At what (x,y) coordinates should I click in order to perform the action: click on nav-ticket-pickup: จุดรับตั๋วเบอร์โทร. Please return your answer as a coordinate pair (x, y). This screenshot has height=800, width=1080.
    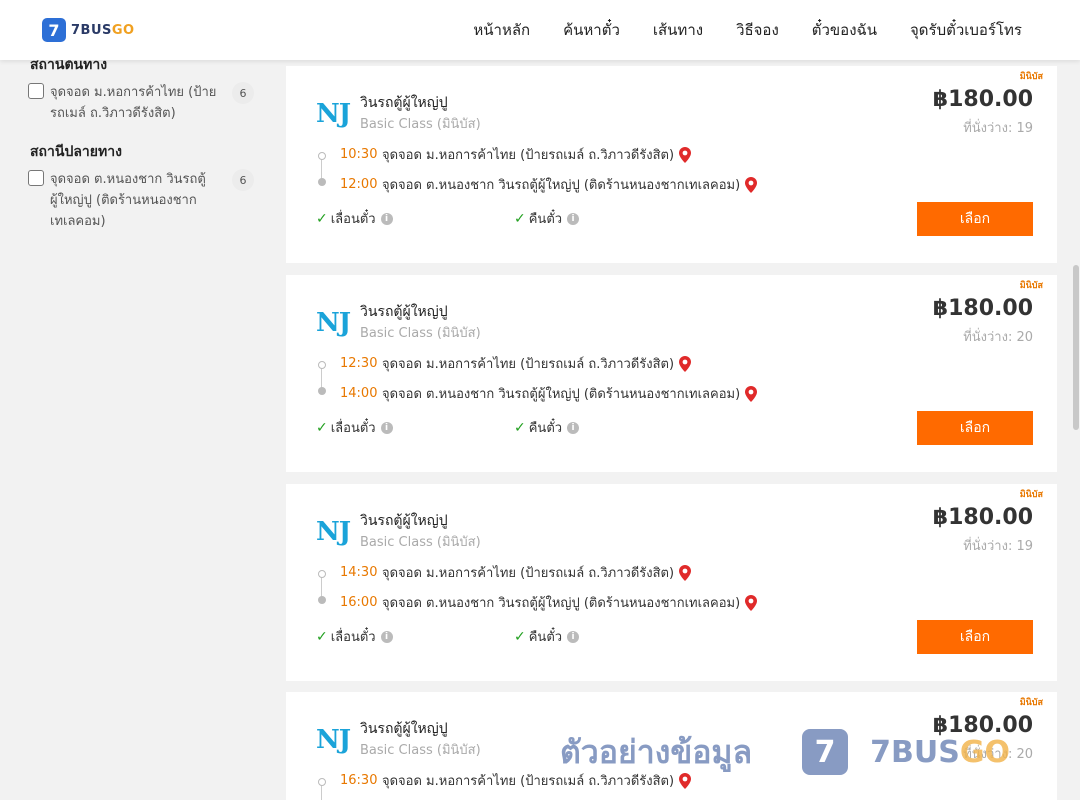
    Looking at the image, I should click on (966, 30).